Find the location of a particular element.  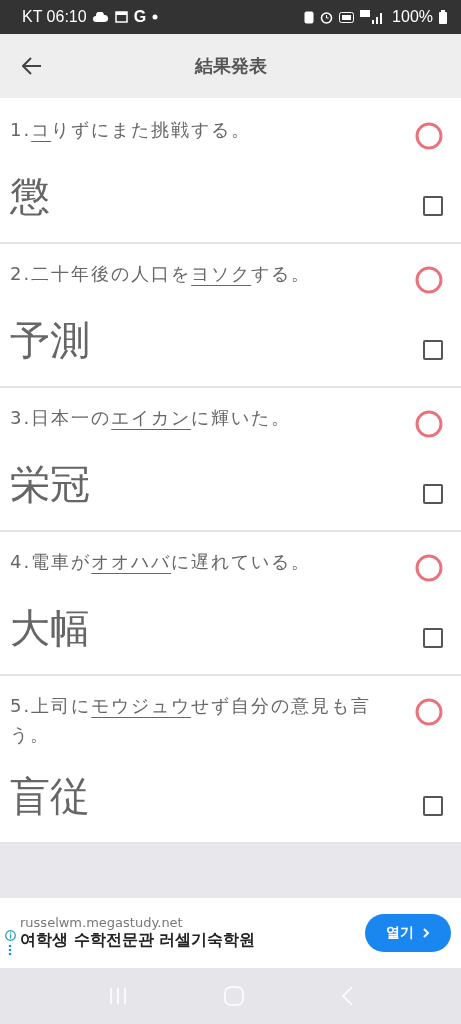

question-sentence: 5.上司に モウジュウせず自分の意見も言う。 is located at coordinates (191, 720).